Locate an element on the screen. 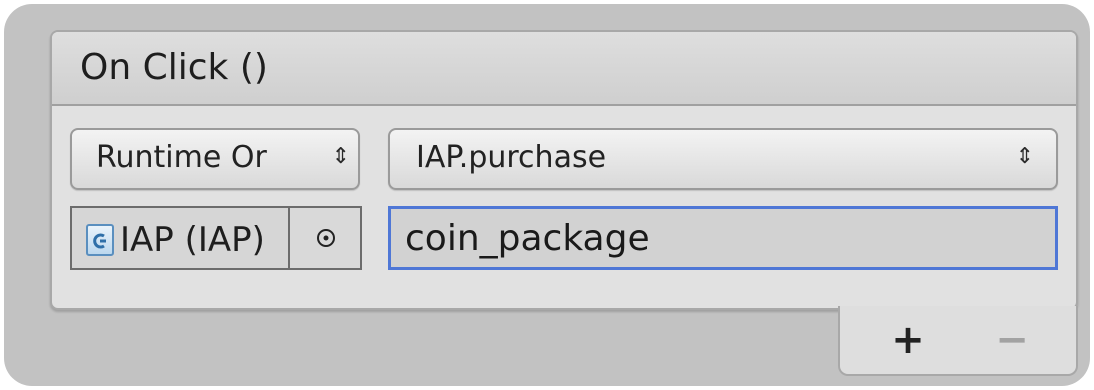 Image resolution: width=1094 pixels, height=390 pixels. object-picker-icon is located at coordinates (326, 238).